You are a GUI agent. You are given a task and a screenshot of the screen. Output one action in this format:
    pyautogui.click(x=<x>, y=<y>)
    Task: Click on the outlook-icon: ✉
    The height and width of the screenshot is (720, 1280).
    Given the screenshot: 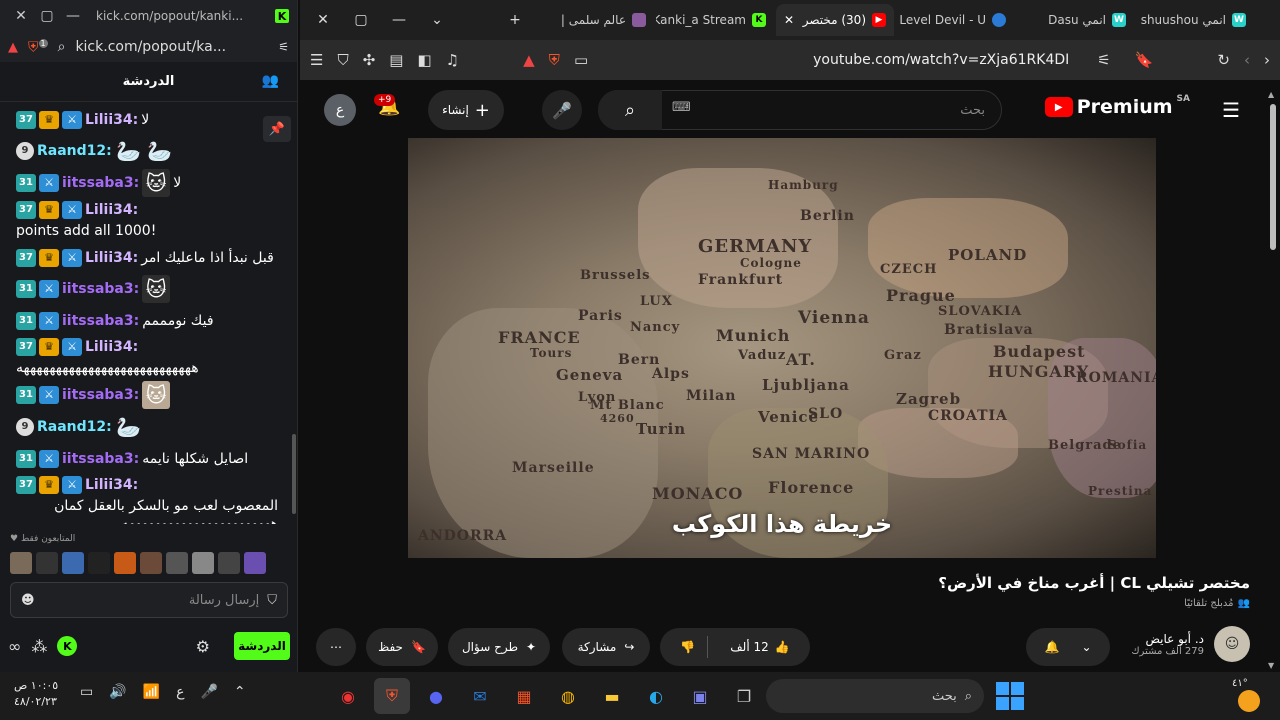 What is the action you would take?
    pyautogui.click(x=480, y=696)
    